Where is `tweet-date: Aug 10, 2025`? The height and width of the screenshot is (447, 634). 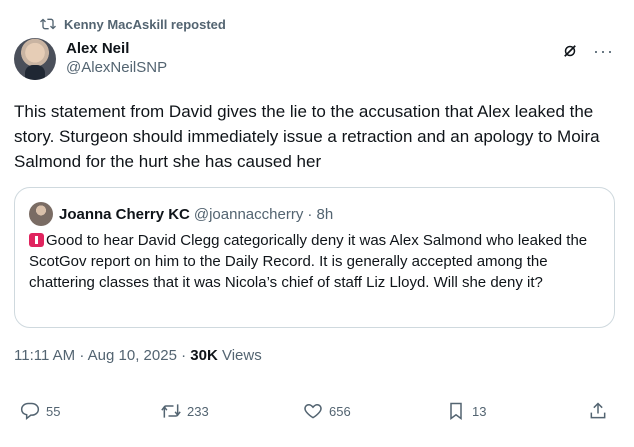 tweet-date: Aug 10, 2025 is located at coordinates (132, 355).